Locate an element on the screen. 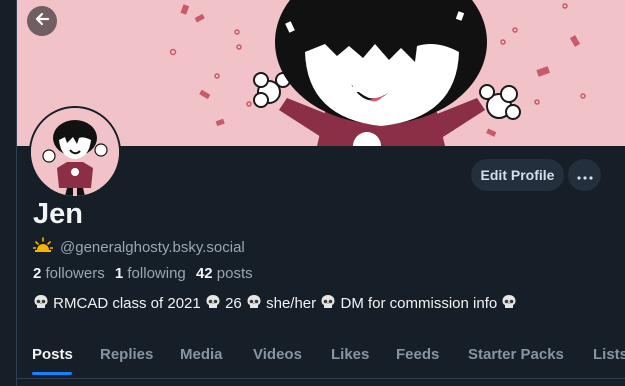 The height and width of the screenshot is (386, 625). tab-posts: Posts is located at coordinates (52, 354).